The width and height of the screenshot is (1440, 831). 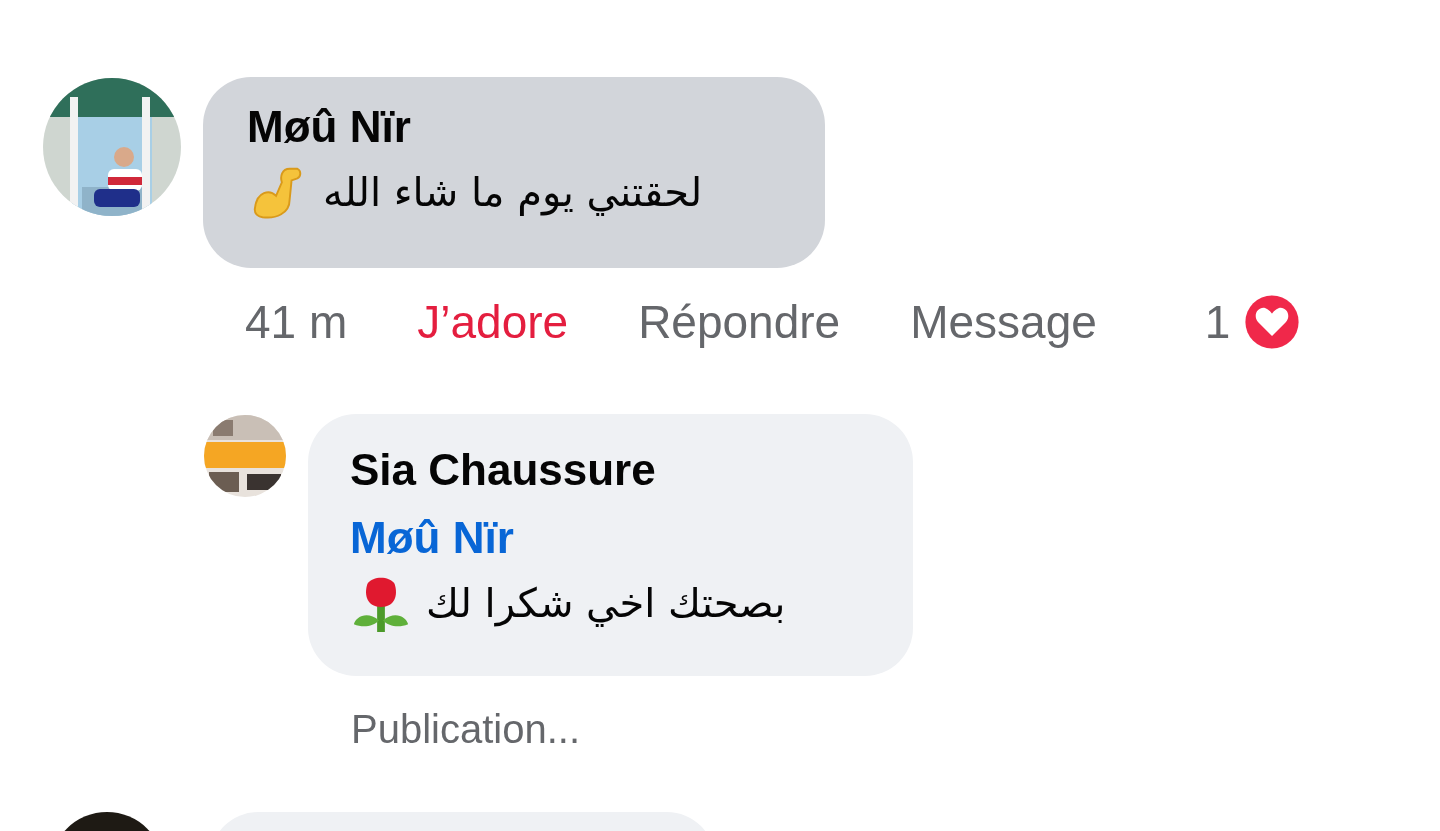 What do you see at coordinates (503, 470) in the screenshot?
I see `author-name: Sia Chaussure` at bounding box center [503, 470].